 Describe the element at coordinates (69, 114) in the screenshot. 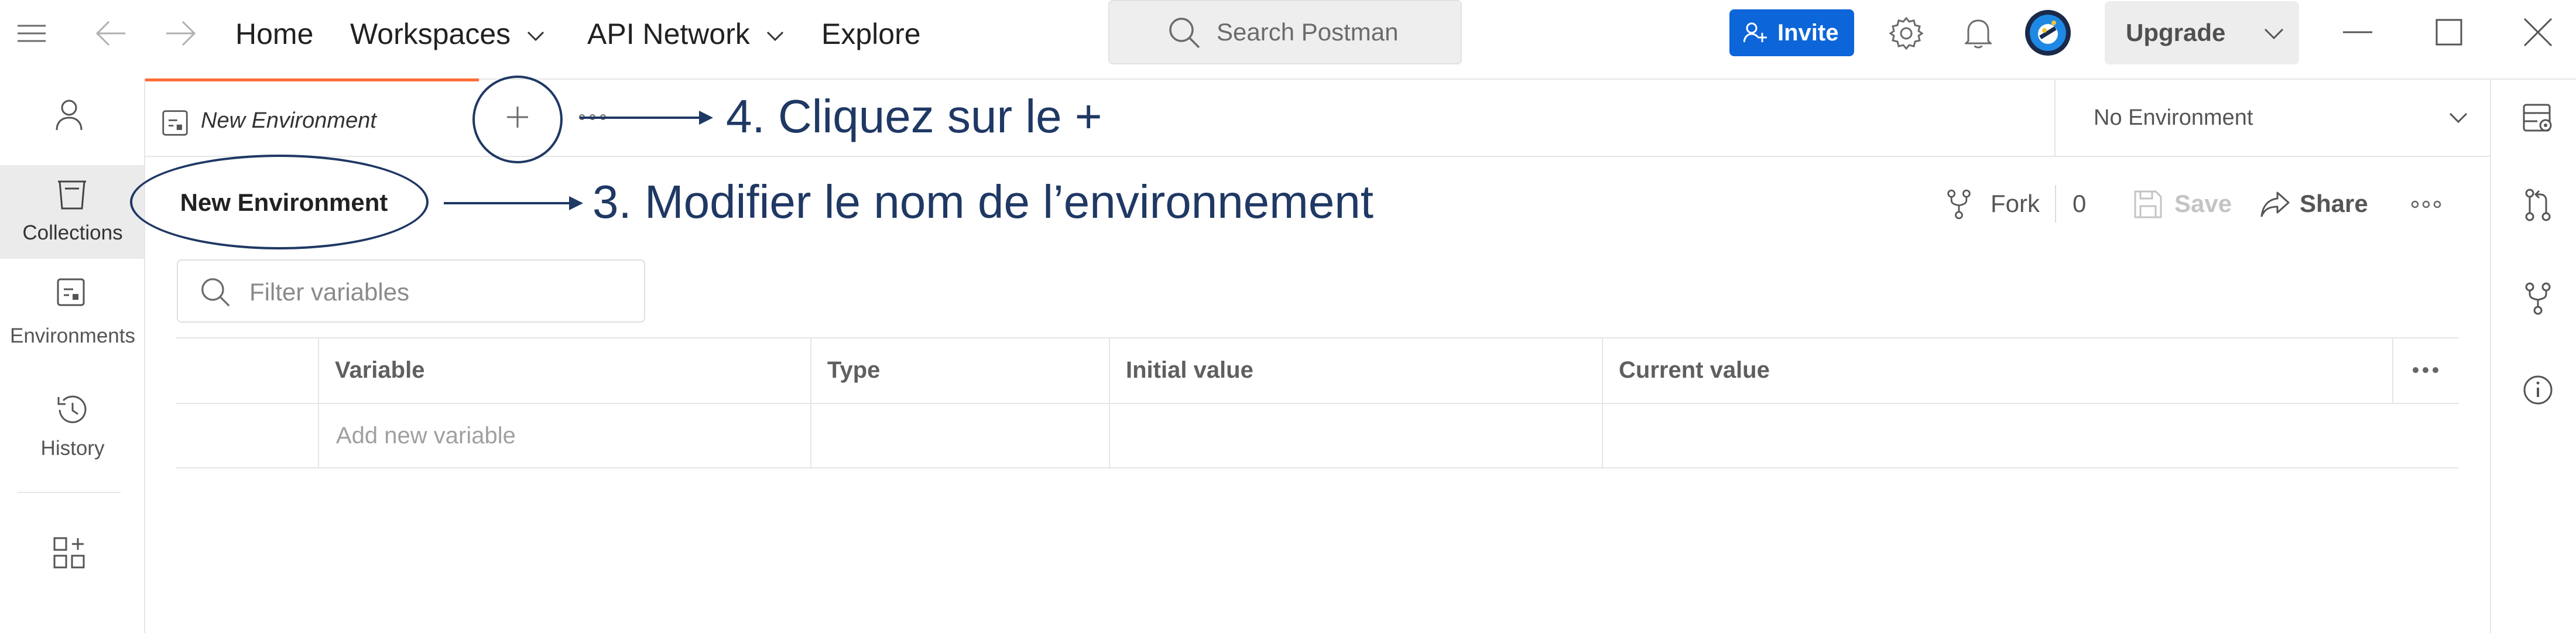

I see `user-icon` at that location.